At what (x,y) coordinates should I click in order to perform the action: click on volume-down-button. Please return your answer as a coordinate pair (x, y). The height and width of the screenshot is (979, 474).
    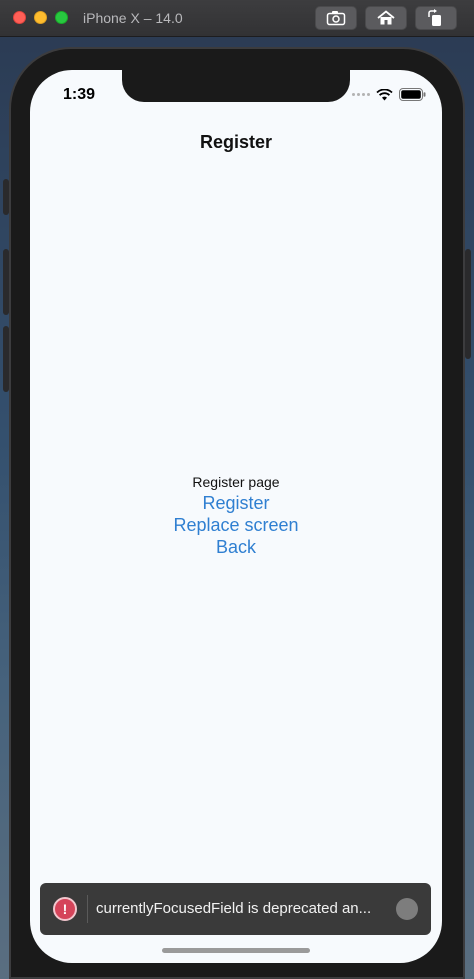
    Looking at the image, I should click on (6, 359).